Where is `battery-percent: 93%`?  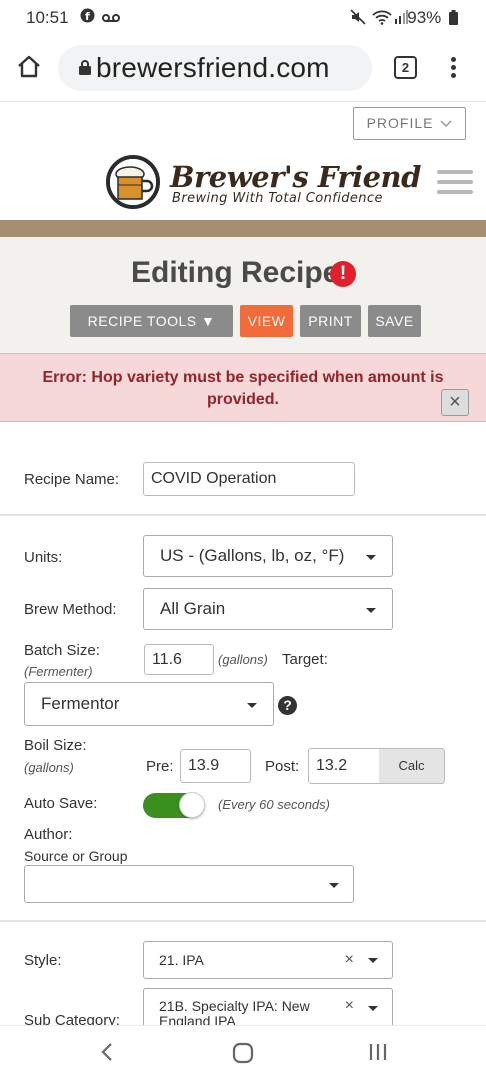 battery-percent: 93% is located at coordinates (424, 17).